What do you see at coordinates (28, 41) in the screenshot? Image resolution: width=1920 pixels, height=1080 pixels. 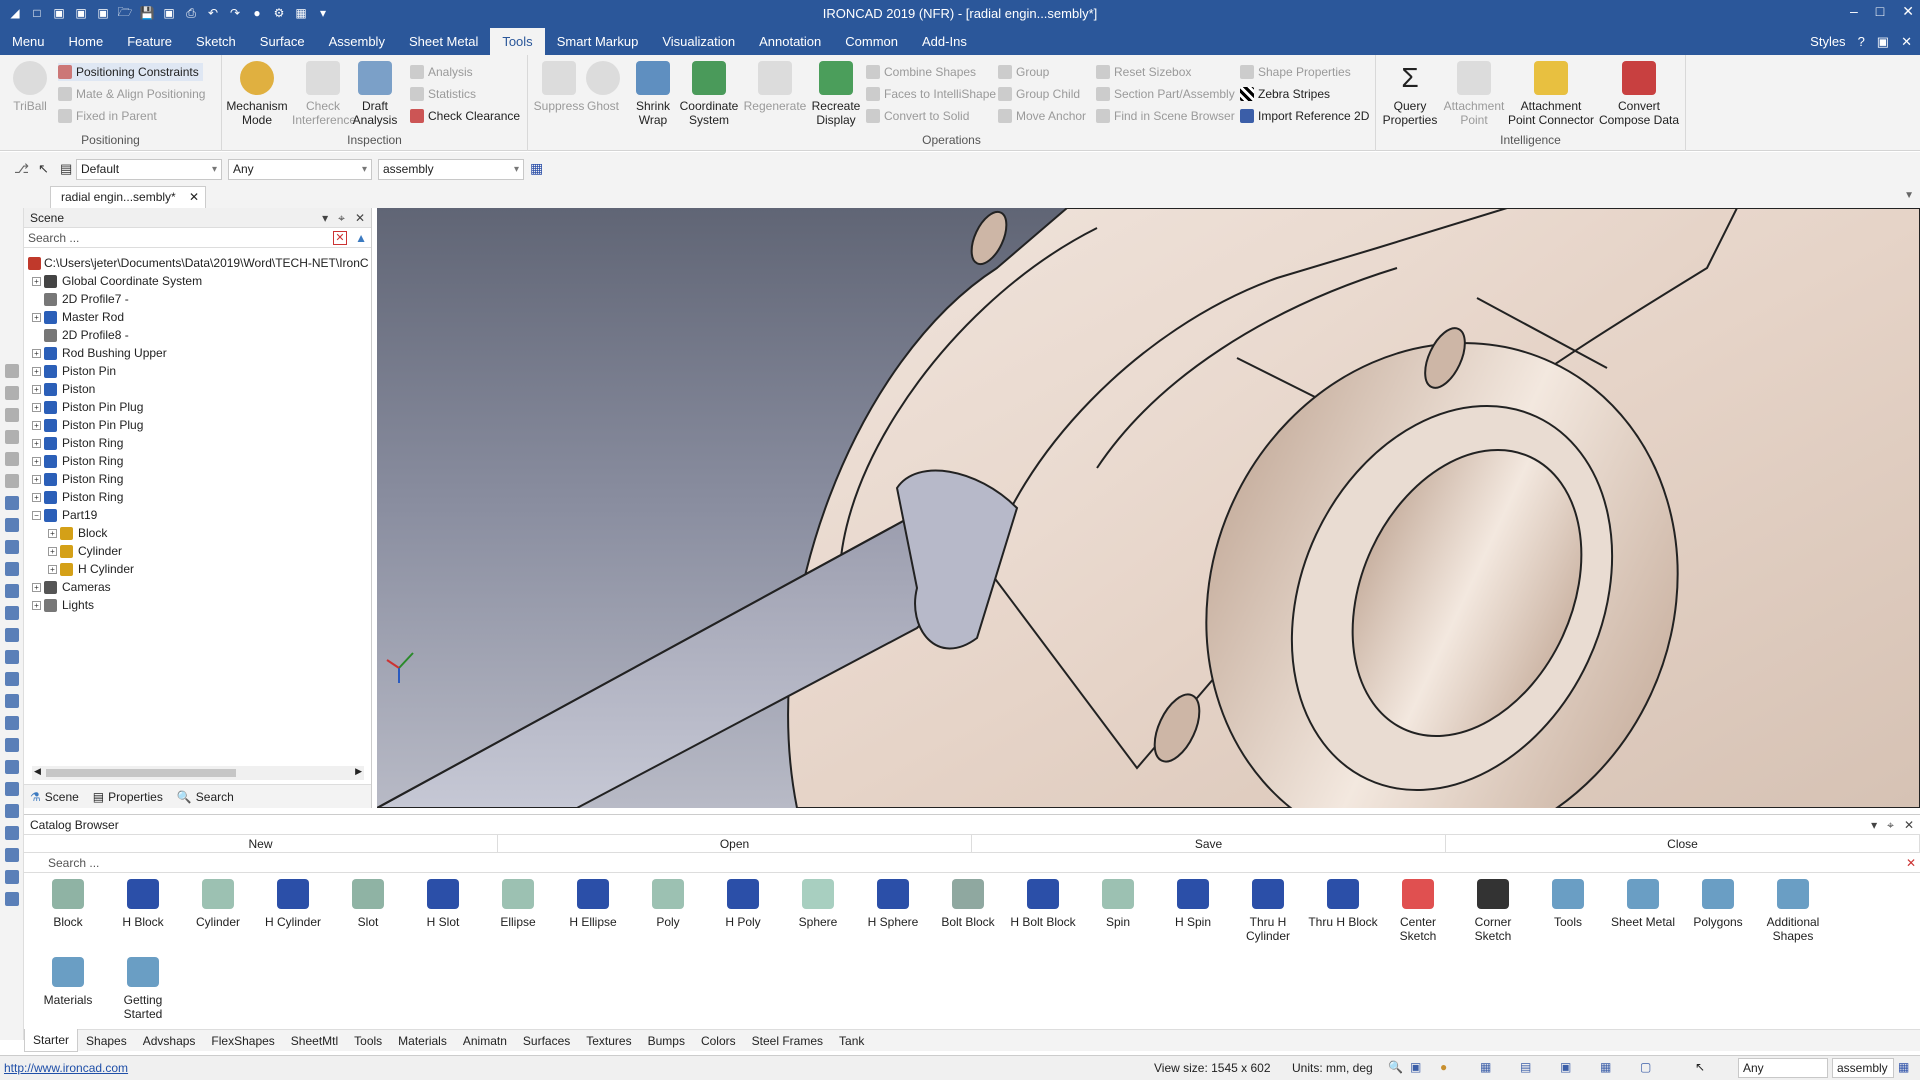 I see `tab-menu: Menu` at bounding box center [28, 41].